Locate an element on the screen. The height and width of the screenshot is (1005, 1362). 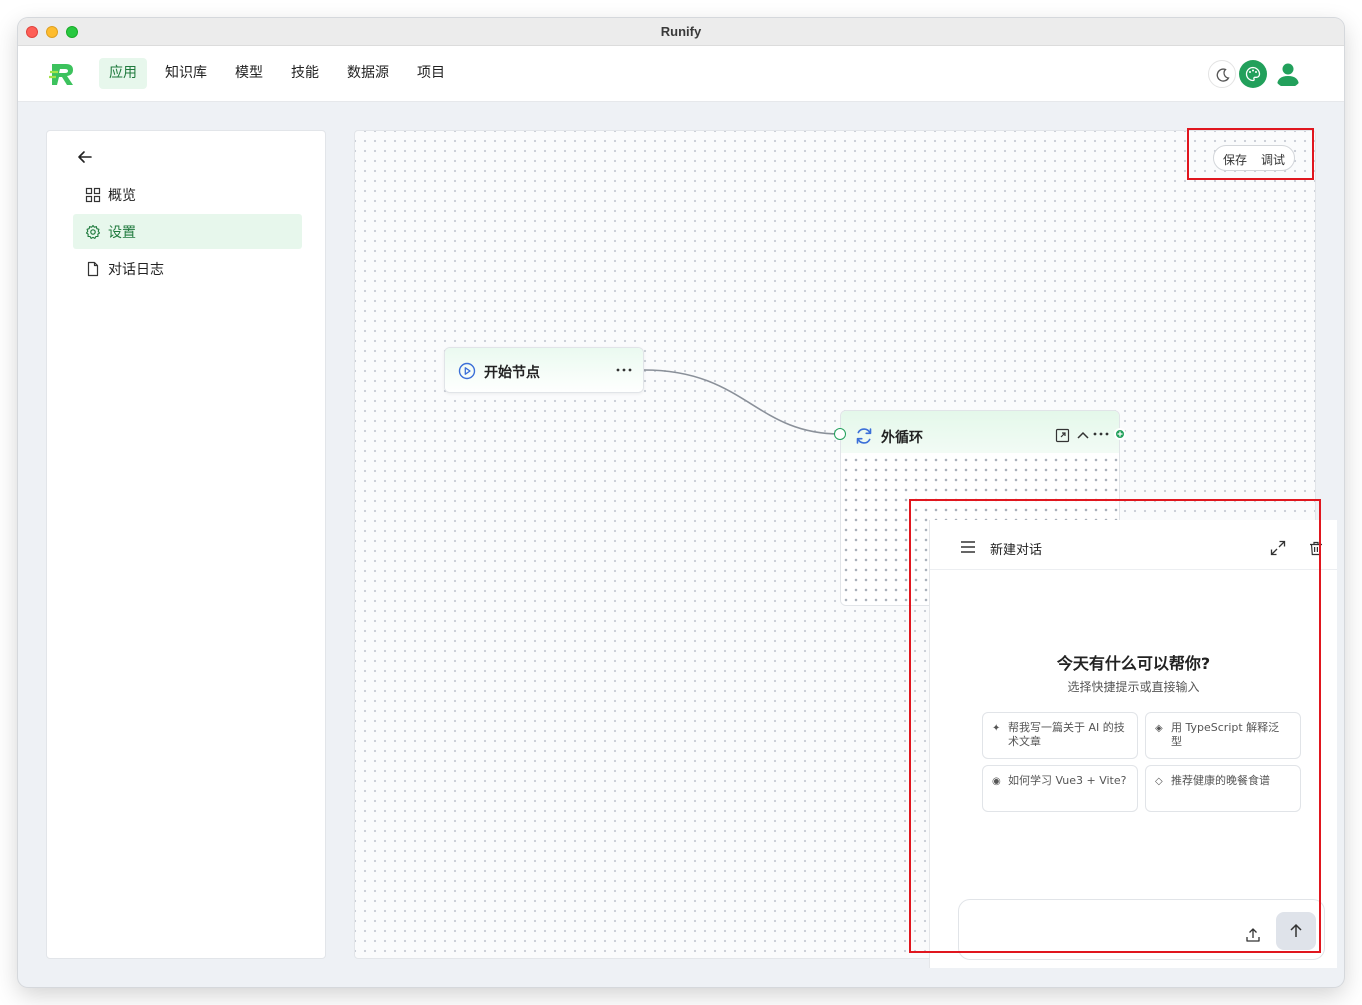
sidebar-item-label: 对话日志 is located at coordinates (136, 270).